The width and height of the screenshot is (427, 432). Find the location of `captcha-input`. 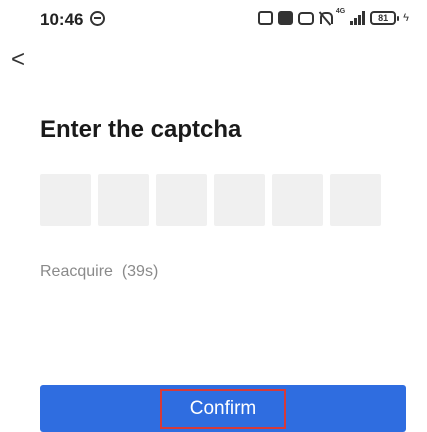

captcha-input is located at coordinates (210, 200).